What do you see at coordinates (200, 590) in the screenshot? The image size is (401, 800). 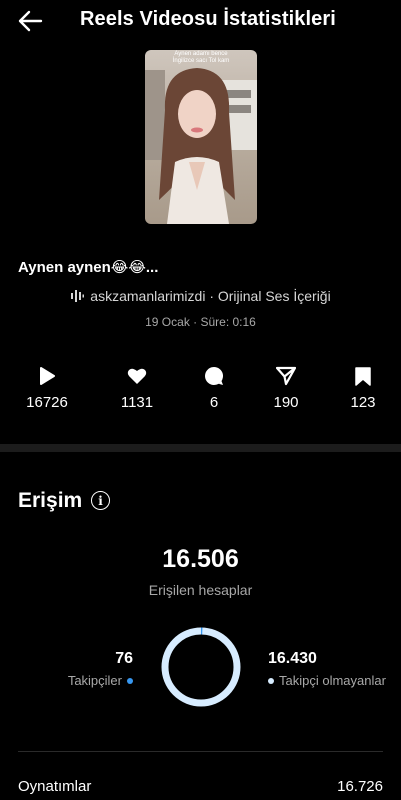 I see `reach-total-label: Erişilen hesaplar` at bounding box center [200, 590].